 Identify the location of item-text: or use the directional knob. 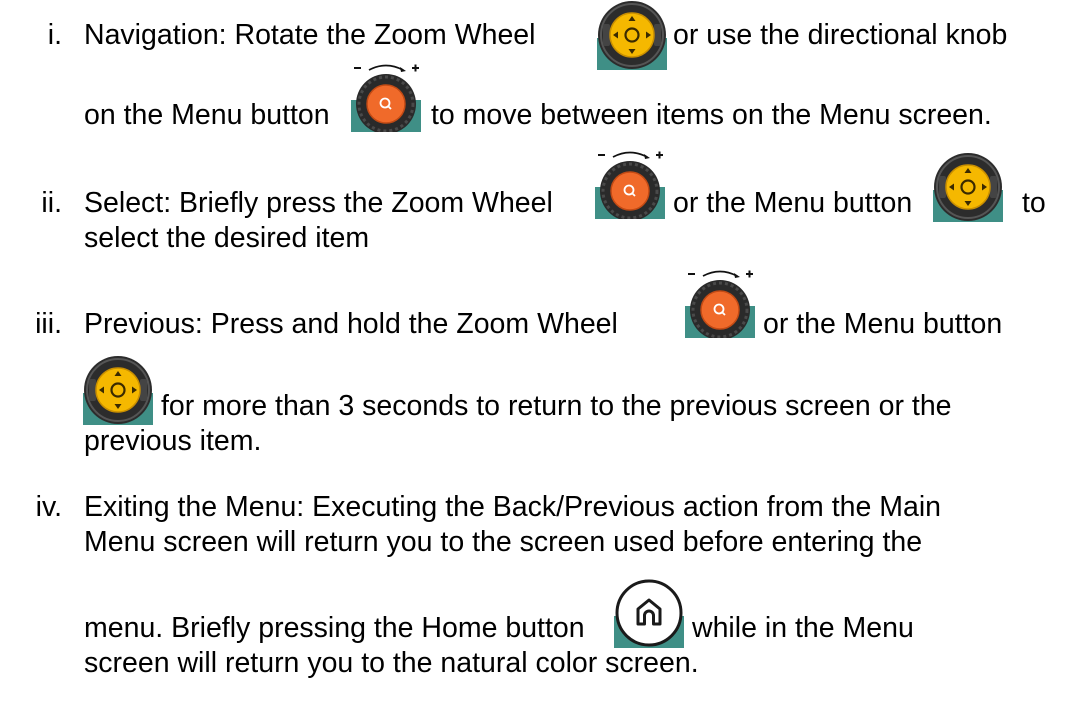
(840, 35).